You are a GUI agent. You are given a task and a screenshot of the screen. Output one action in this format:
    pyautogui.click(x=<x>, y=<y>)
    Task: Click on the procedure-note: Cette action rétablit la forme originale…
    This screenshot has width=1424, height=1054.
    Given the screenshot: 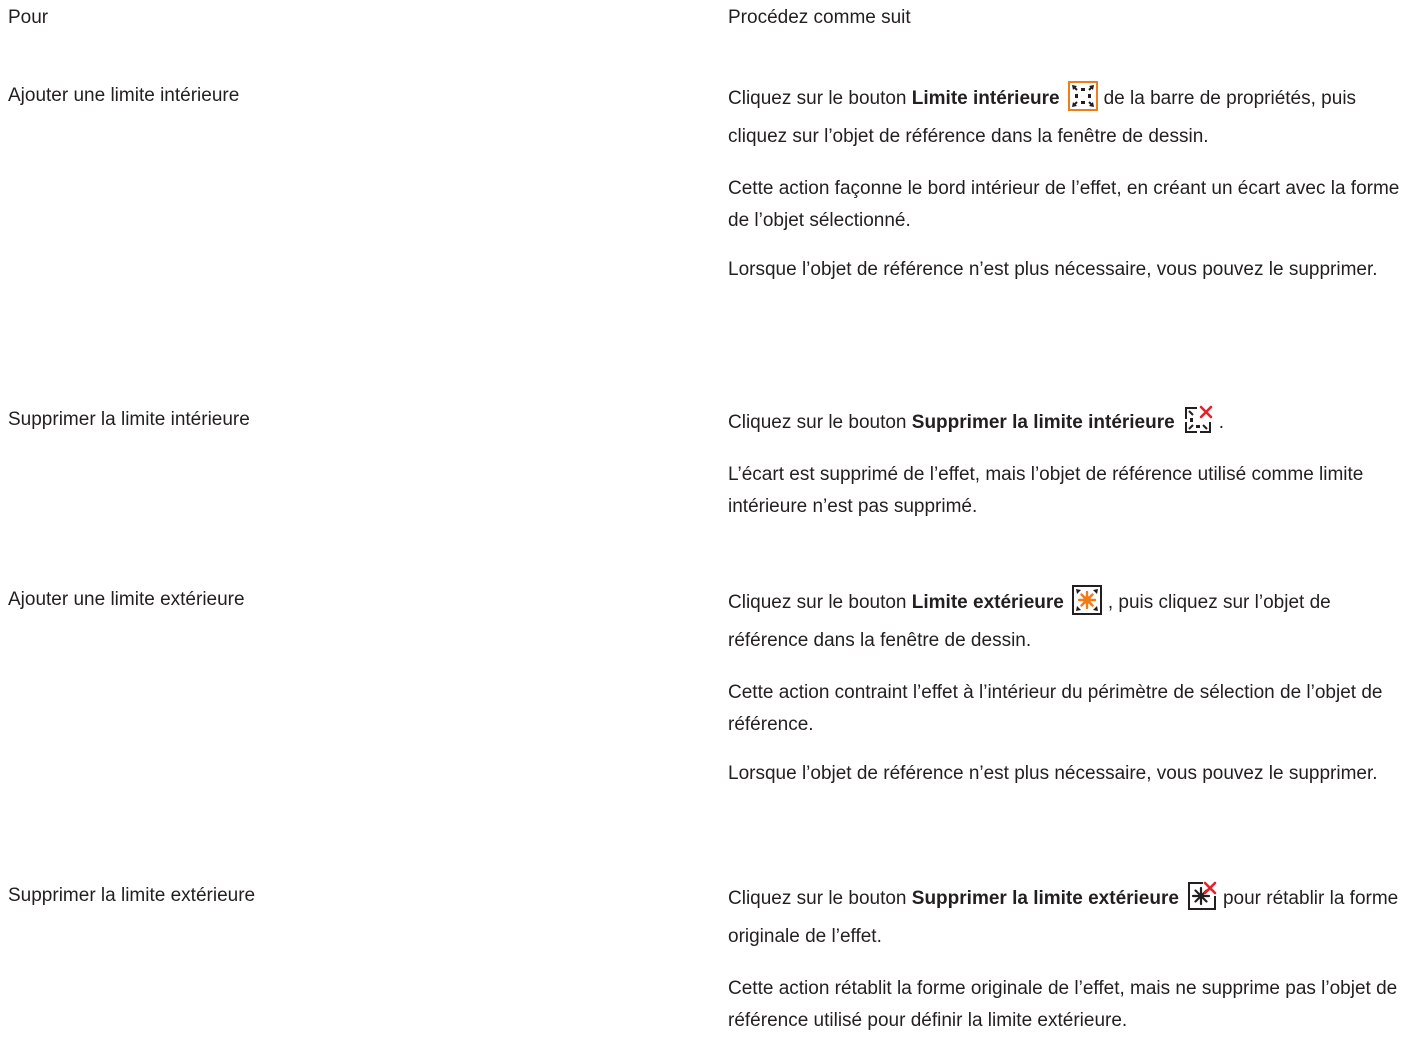 What is the action you would take?
    pyautogui.click(x=1063, y=1004)
    